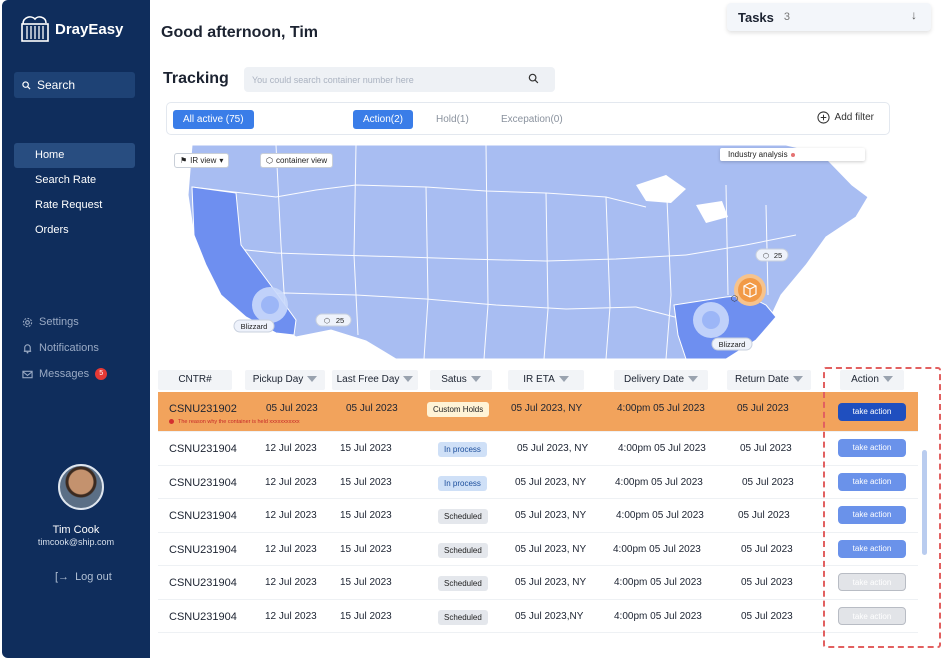 This screenshot has width=942, height=658. I want to click on filter-all-active: All active (75), so click(213, 119).